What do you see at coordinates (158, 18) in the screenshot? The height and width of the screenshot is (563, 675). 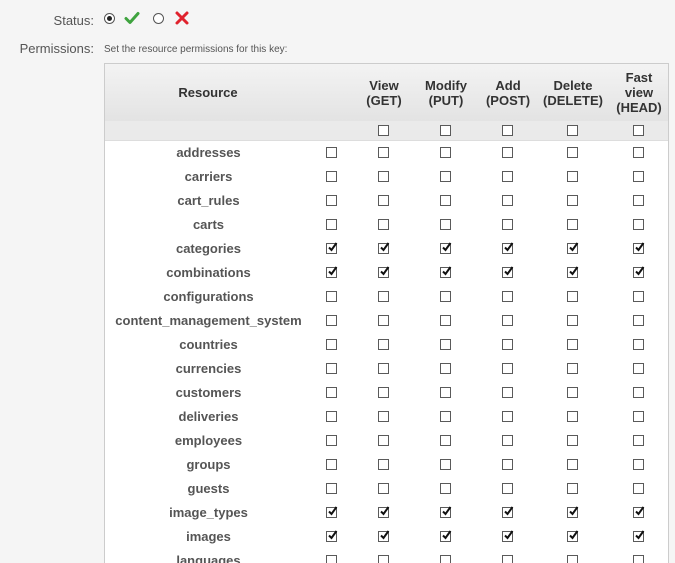 I see `status-disabled-radio` at bounding box center [158, 18].